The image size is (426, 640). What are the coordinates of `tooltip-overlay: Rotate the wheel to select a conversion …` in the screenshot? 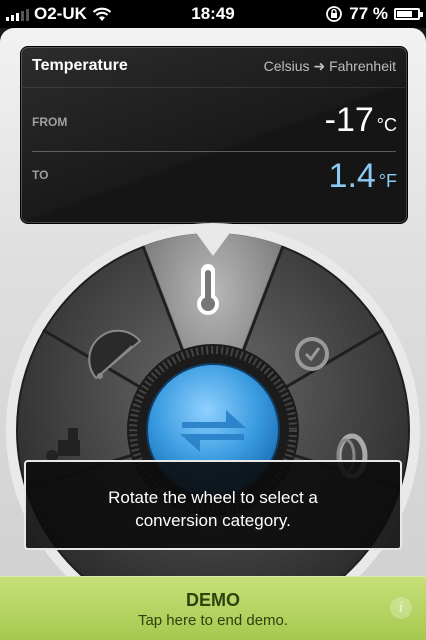 It's located at (213, 505).